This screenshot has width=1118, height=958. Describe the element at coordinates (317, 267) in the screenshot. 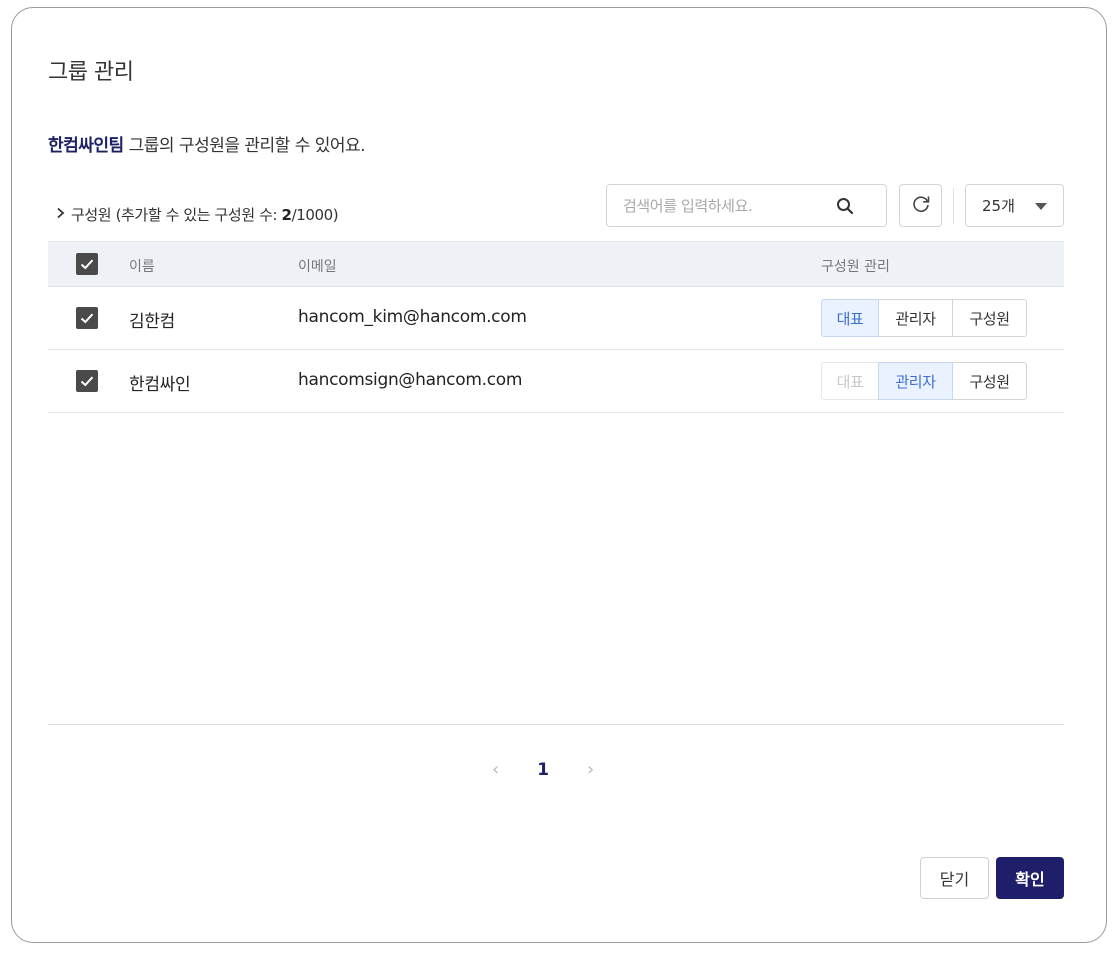

I see `header-email: 이메일` at that location.